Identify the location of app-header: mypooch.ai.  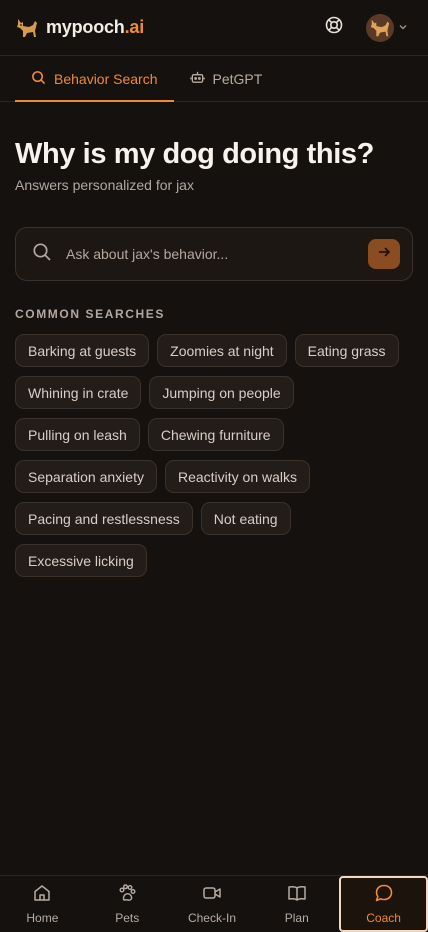
(214, 28).